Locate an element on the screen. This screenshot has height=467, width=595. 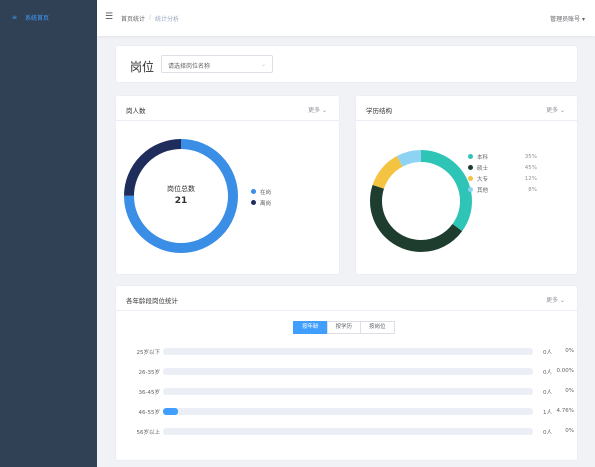
sidebar-item-home: ≡ 系统首页 is located at coordinates (48, 17).